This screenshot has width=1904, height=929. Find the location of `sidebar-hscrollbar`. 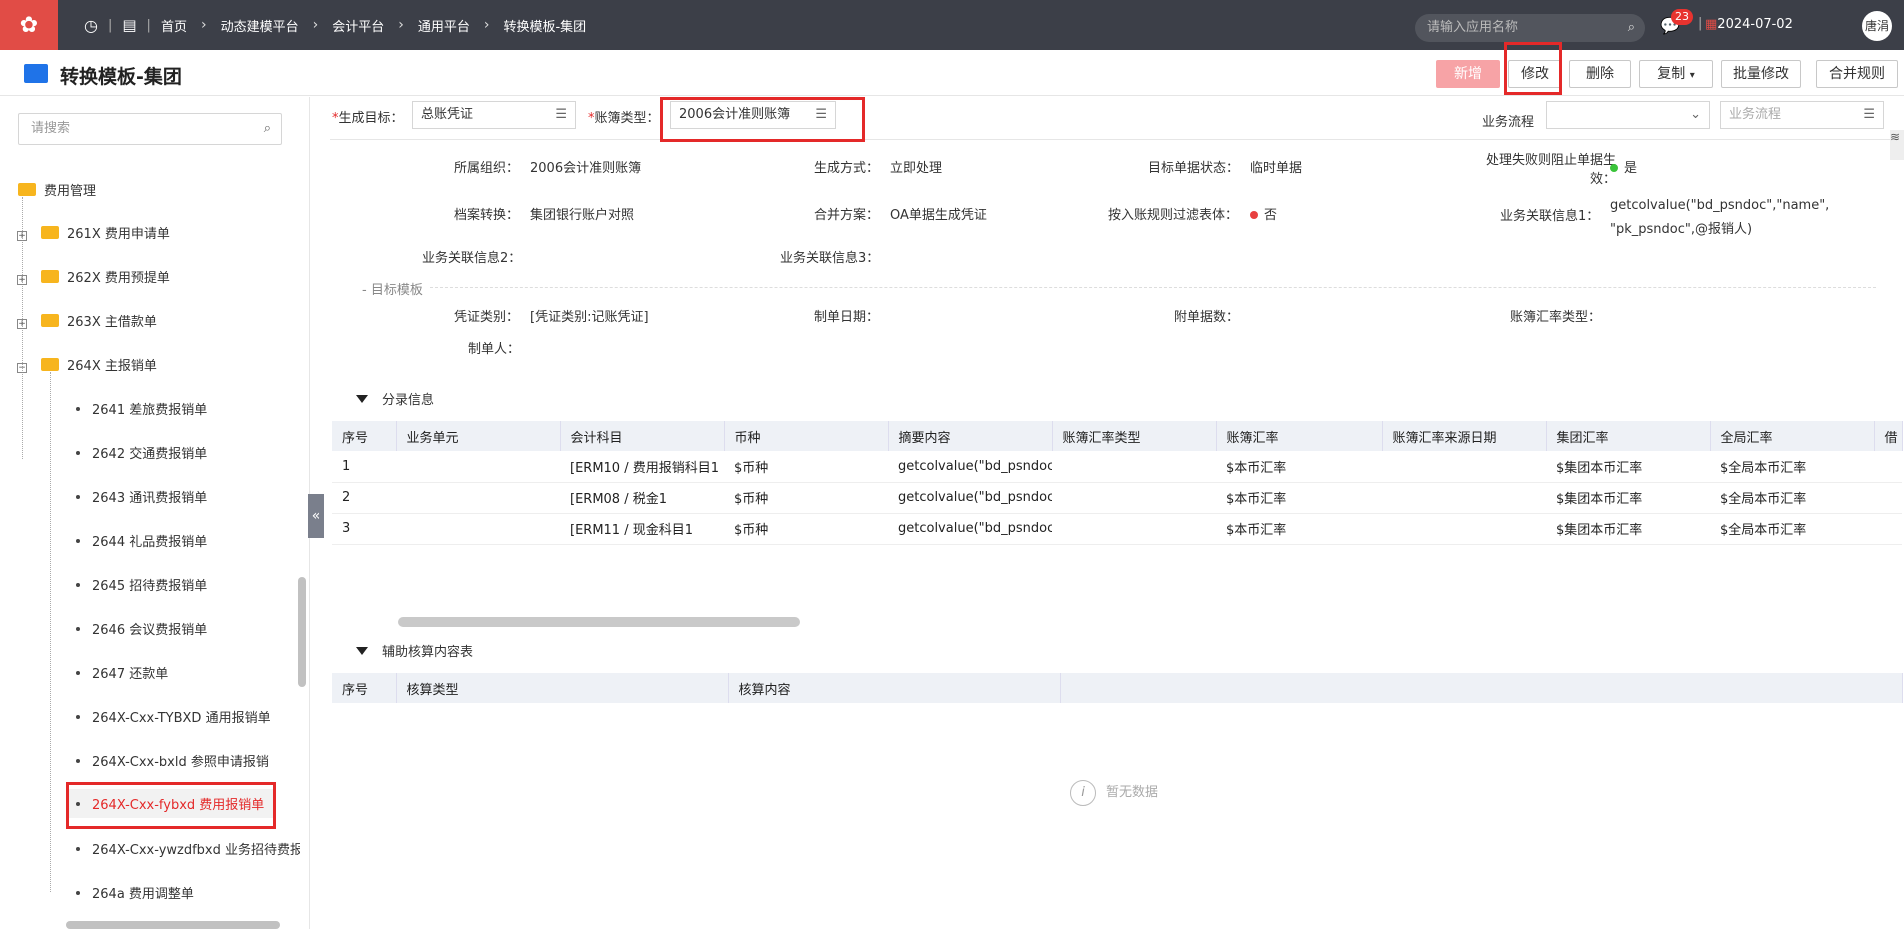

sidebar-hscrollbar is located at coordinates (173, 925).